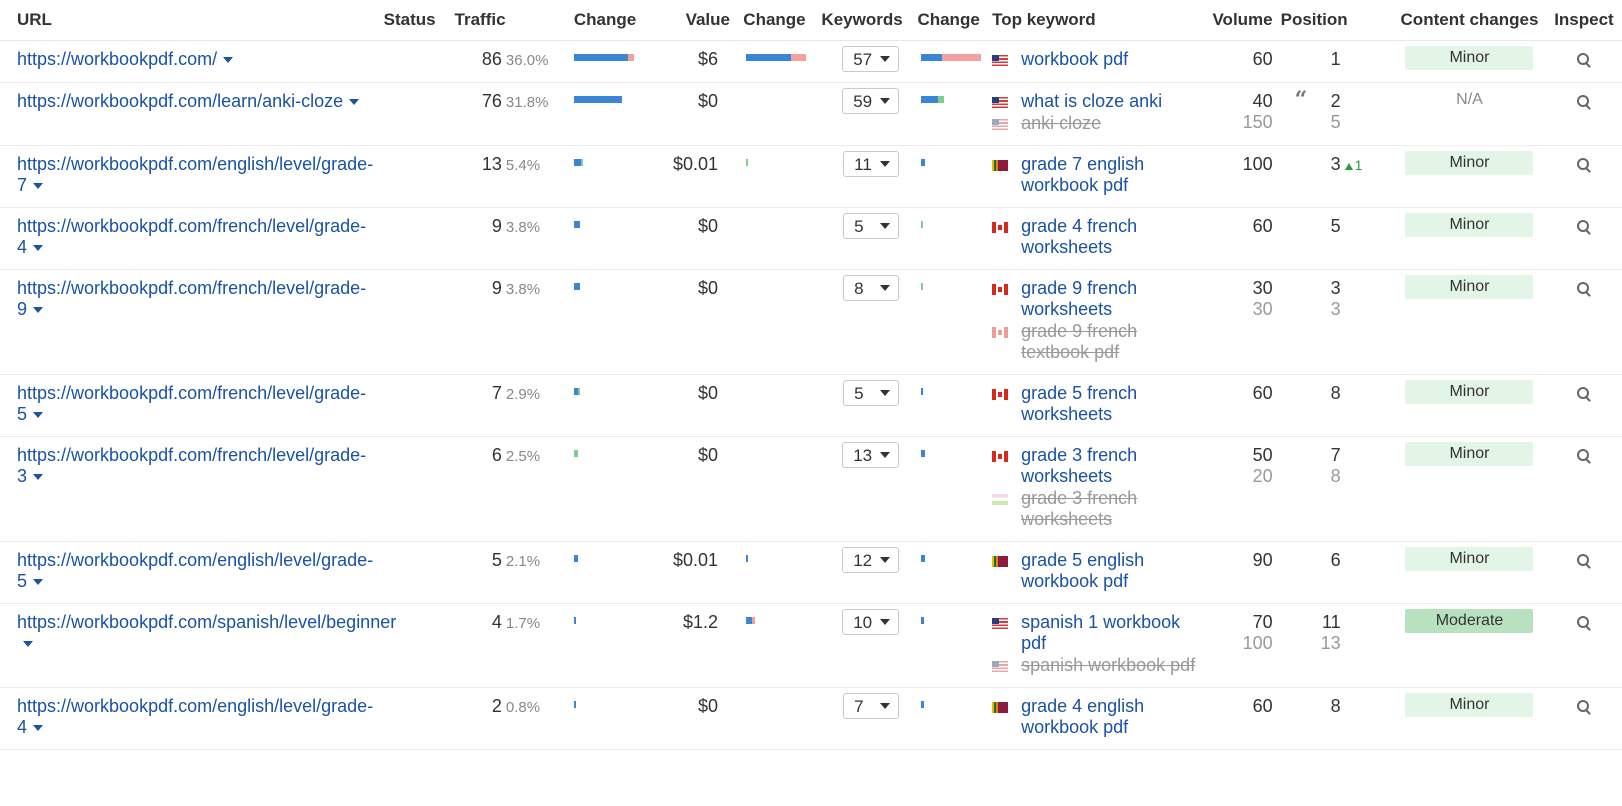  What do you see at coordinates (496, 226) in the screenshot?
I see `traffic-value: 9` at bounding box center [496, 226].